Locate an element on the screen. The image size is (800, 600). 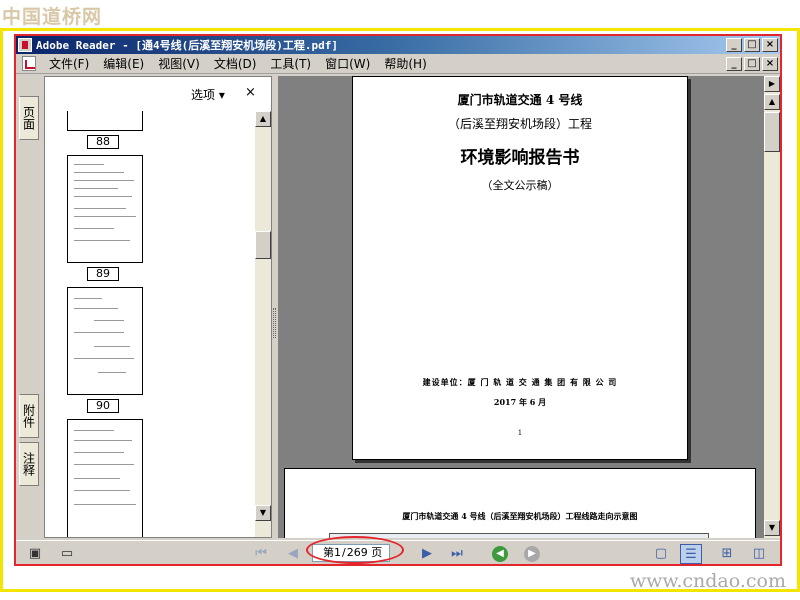
doc-close-button: × is located at coordinates (770, 64).